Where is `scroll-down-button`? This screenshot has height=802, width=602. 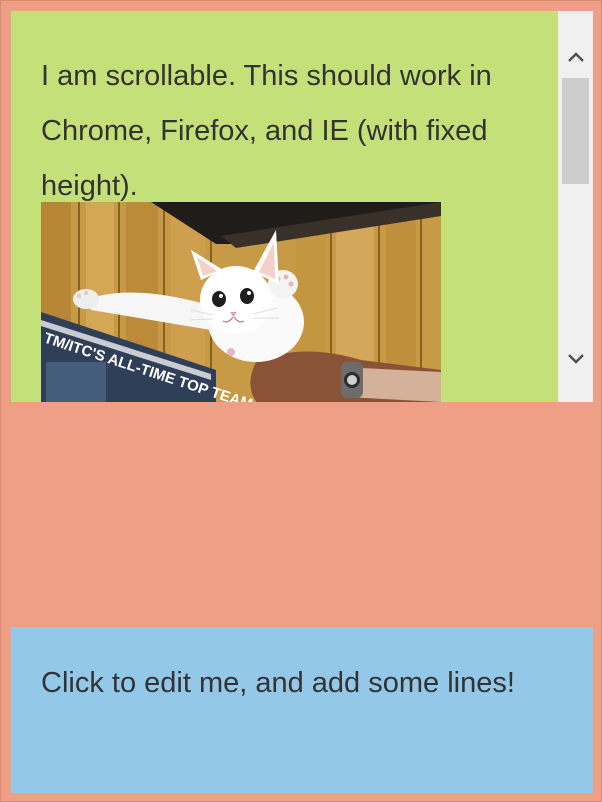 scroll-down-button is located at coordinates (575, 359).